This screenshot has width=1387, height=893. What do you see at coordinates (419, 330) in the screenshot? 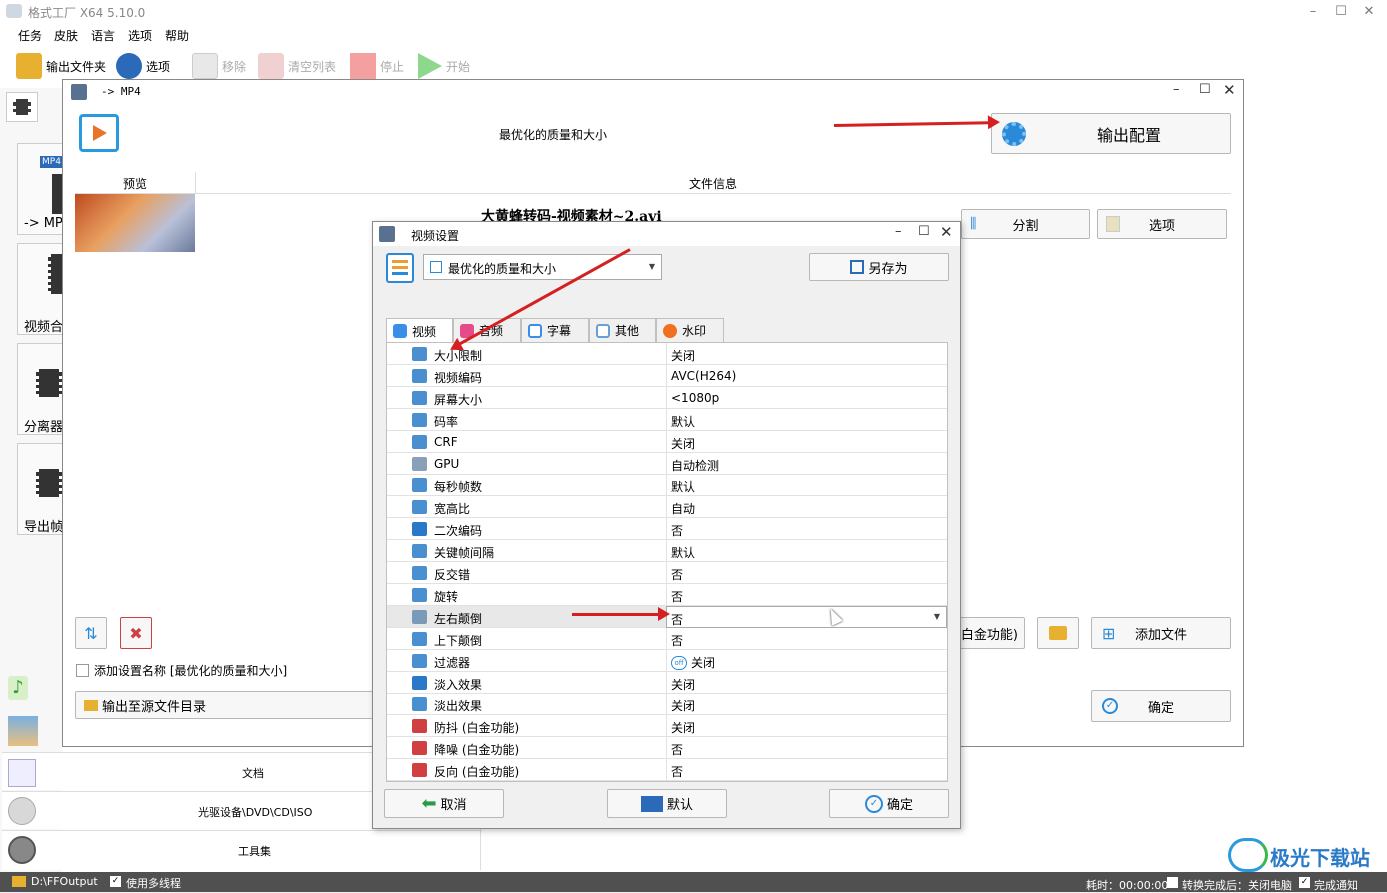
I see `tab-video: 视频` at bounding box center [419, 330].